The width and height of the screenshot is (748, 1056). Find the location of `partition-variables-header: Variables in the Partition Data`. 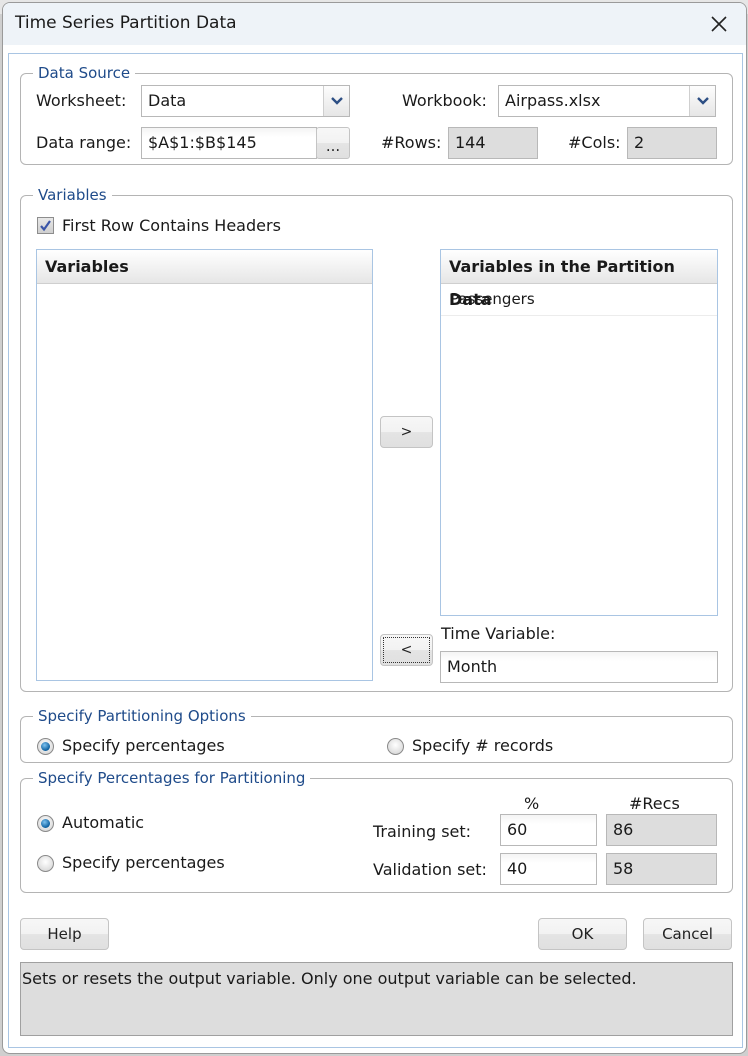

partition-variables-header: Variables in the Partition Data is located at coordinates (579, 279).